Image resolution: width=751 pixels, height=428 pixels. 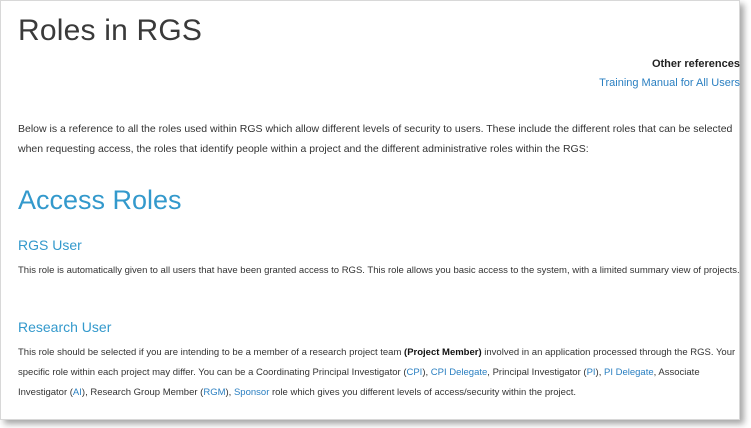 What do you see at coordinates (77, 392) in the screenshot?
I see `ai-link: AI` at bounding box center [77, 392].